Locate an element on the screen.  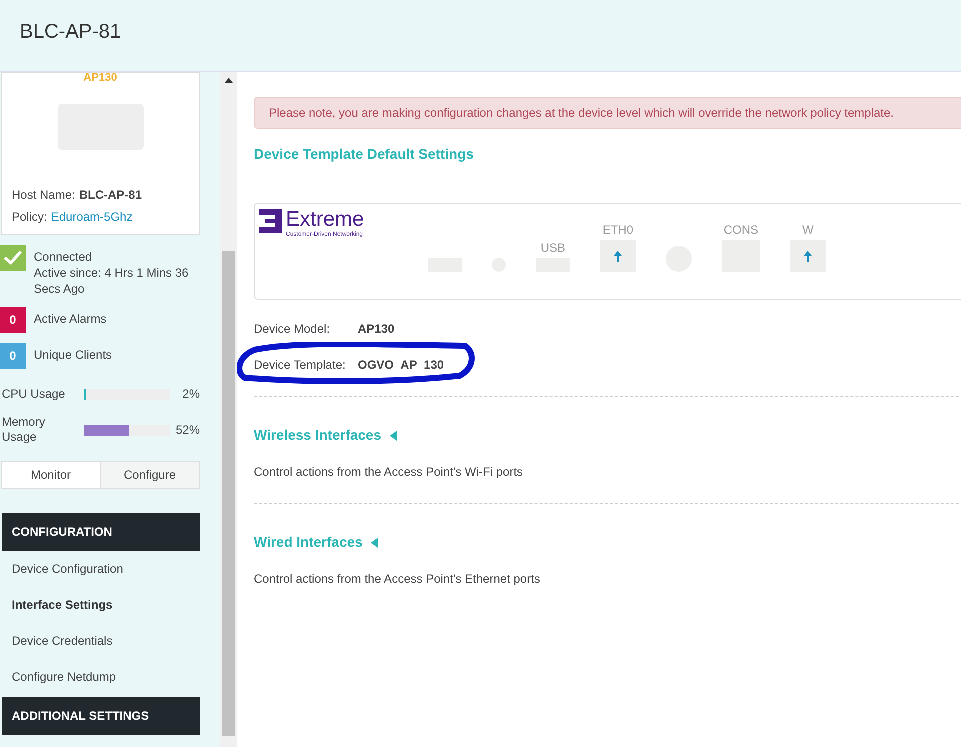
nav-item: Device Credentials is located at coordinates (110, 641).